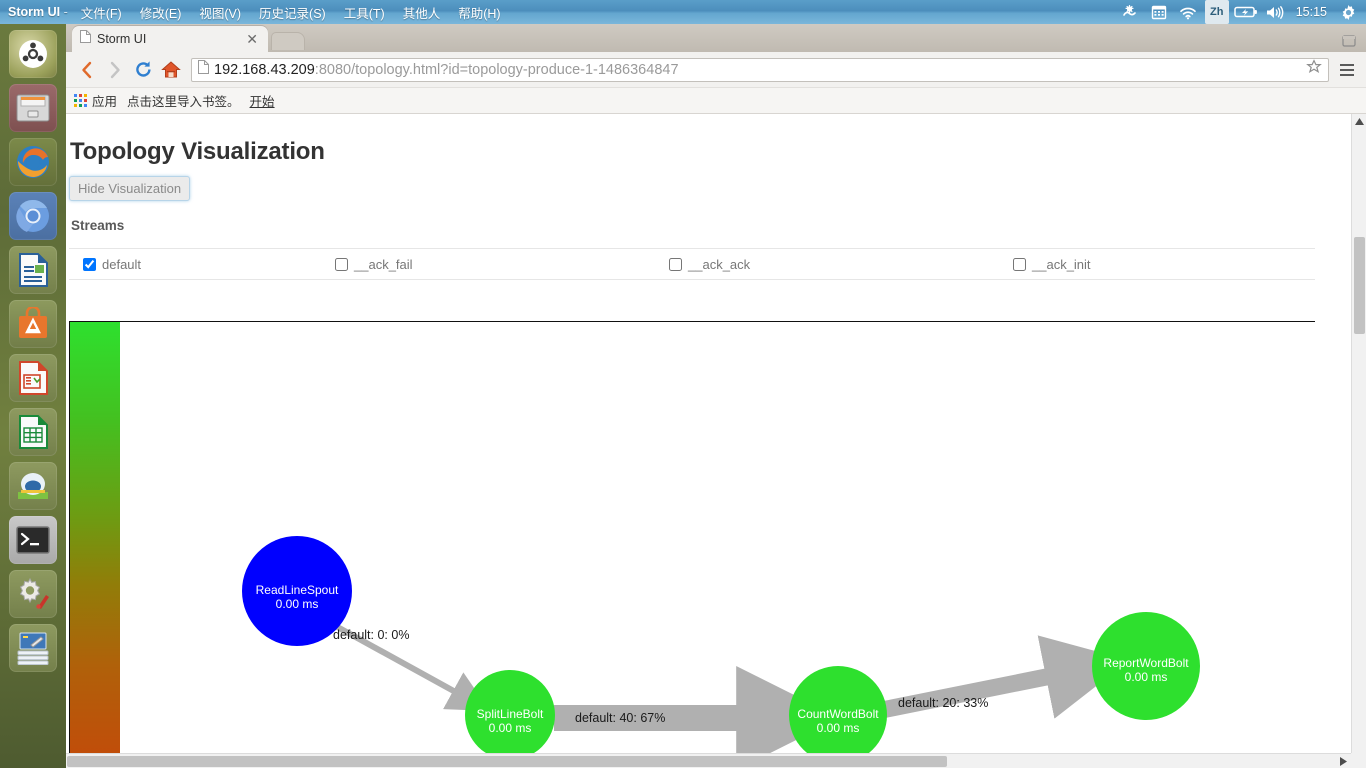  What do you see at coordinates (719, 264) in the screenshot?
I see `stream-label-ack-ack: __ack_ack` at bounding box center [719, 264].